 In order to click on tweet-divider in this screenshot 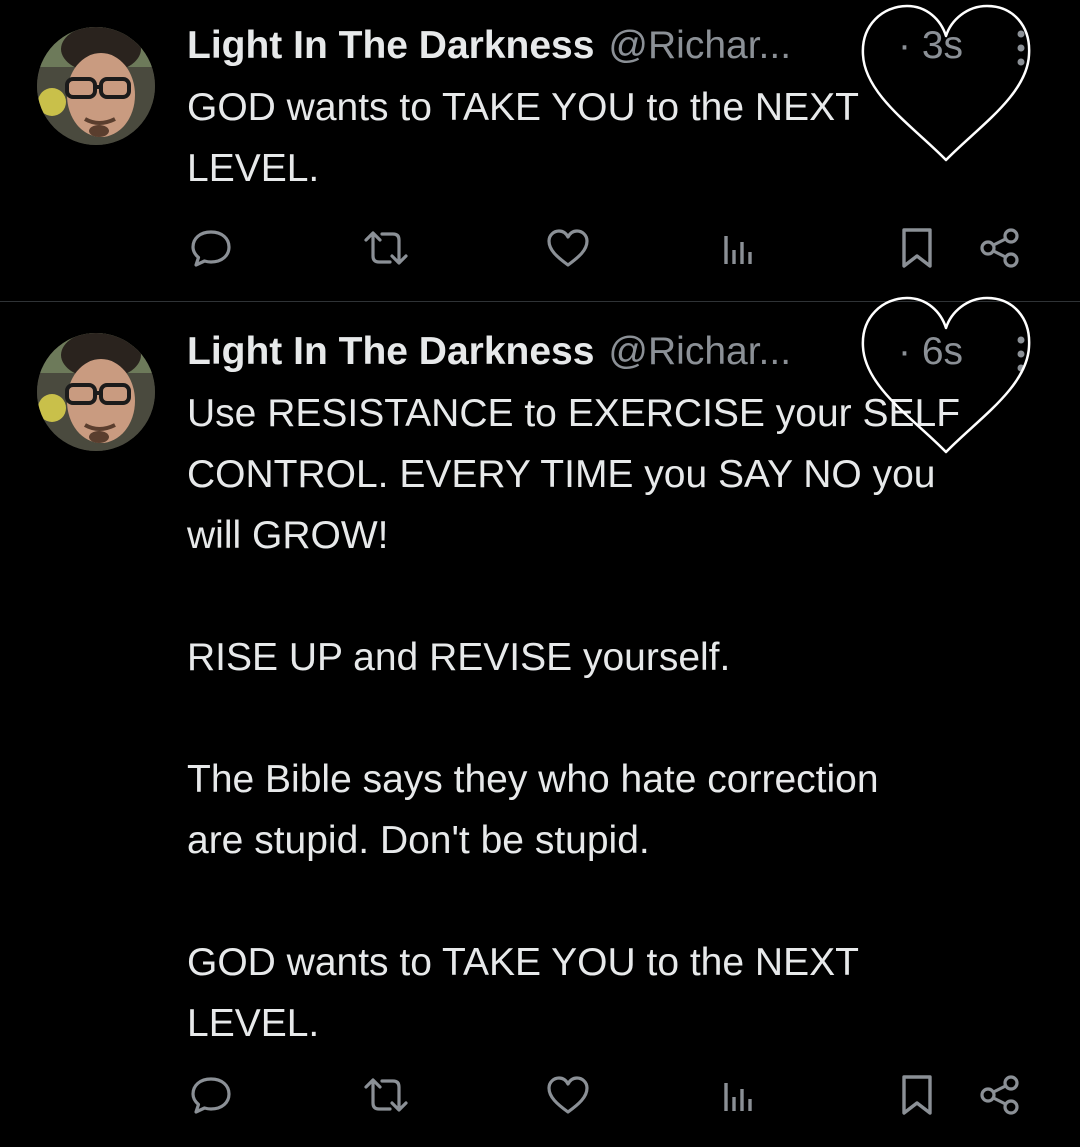, I will do `click(540, 301)`.